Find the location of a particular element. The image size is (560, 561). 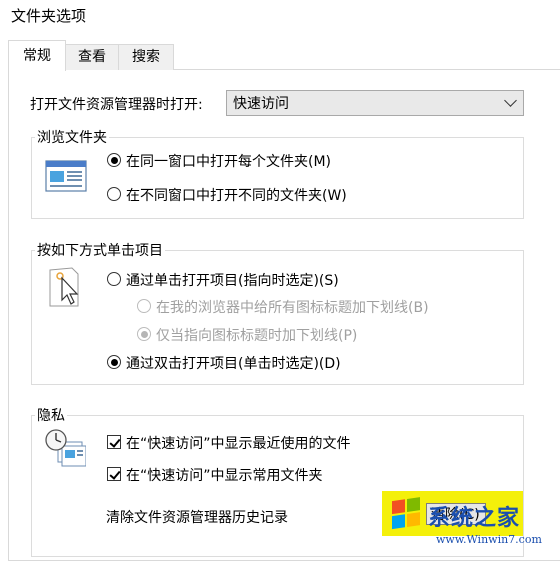

watermark: 系统之家 www.Winwin7.com is located at coordinates (476, 522).